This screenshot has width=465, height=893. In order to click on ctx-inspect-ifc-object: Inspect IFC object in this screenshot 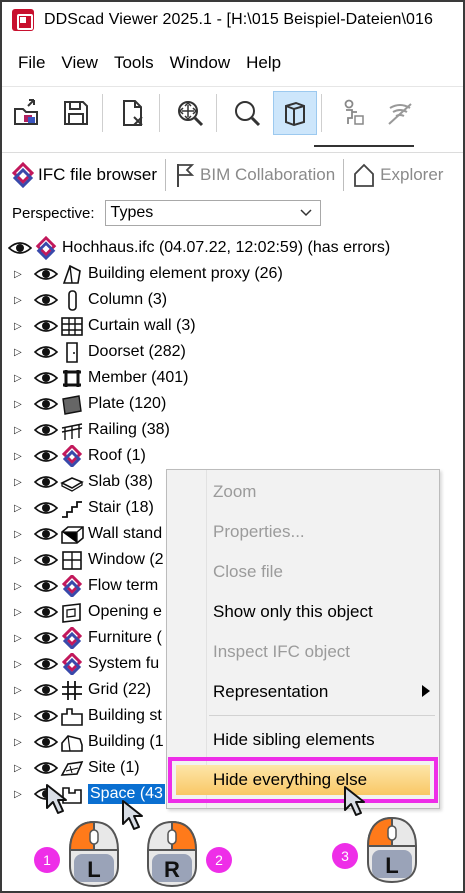, I will do `click(281, 652)`.